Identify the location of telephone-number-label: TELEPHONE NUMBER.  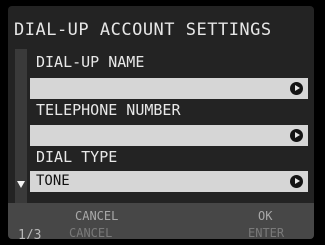
(108, 110).